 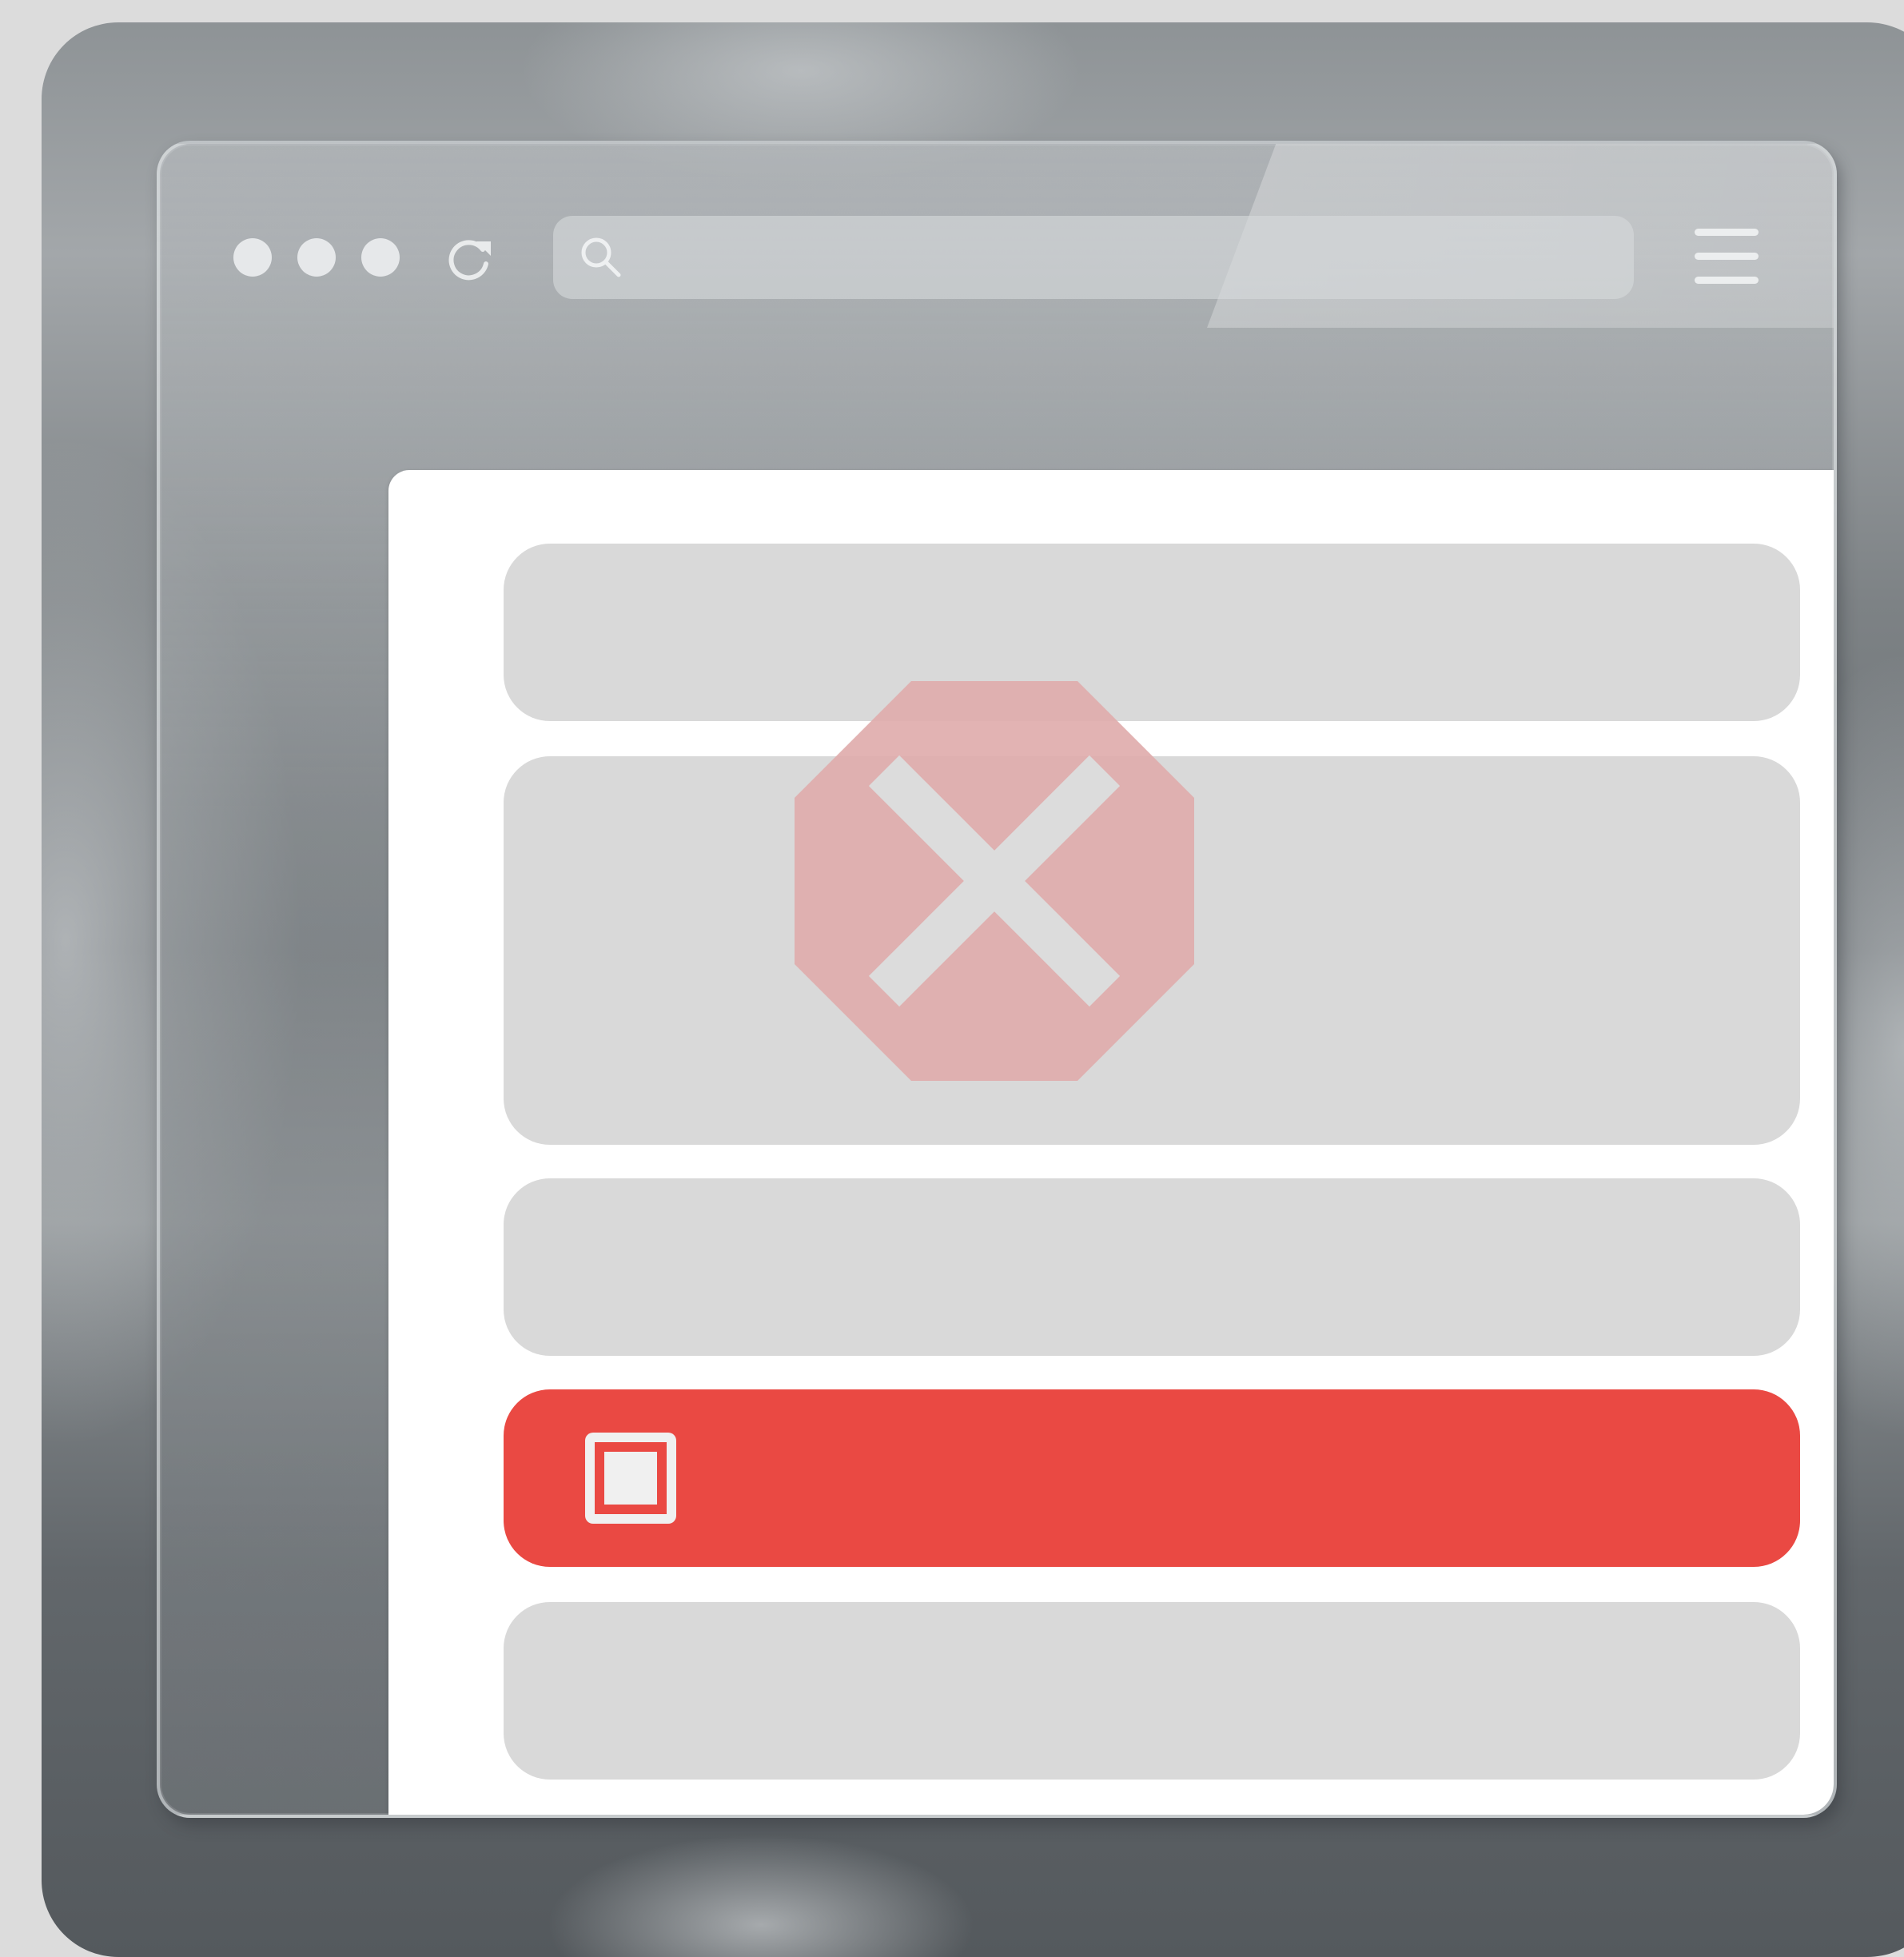 What do you see at coordinates (380, 257) in the screenshot?
I see `window-dot-maximize` at bounding box center [380, 257].